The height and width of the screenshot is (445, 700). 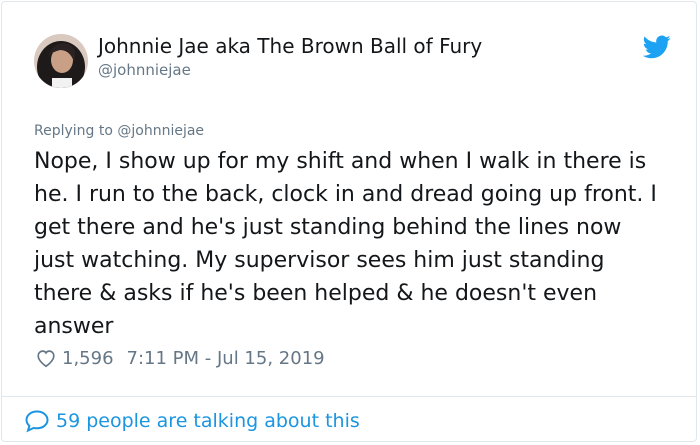 What do you see at coordinates (37, 421) in the screenshot?
I see `speech-bubble-icon` at bounding box center [37, 421].